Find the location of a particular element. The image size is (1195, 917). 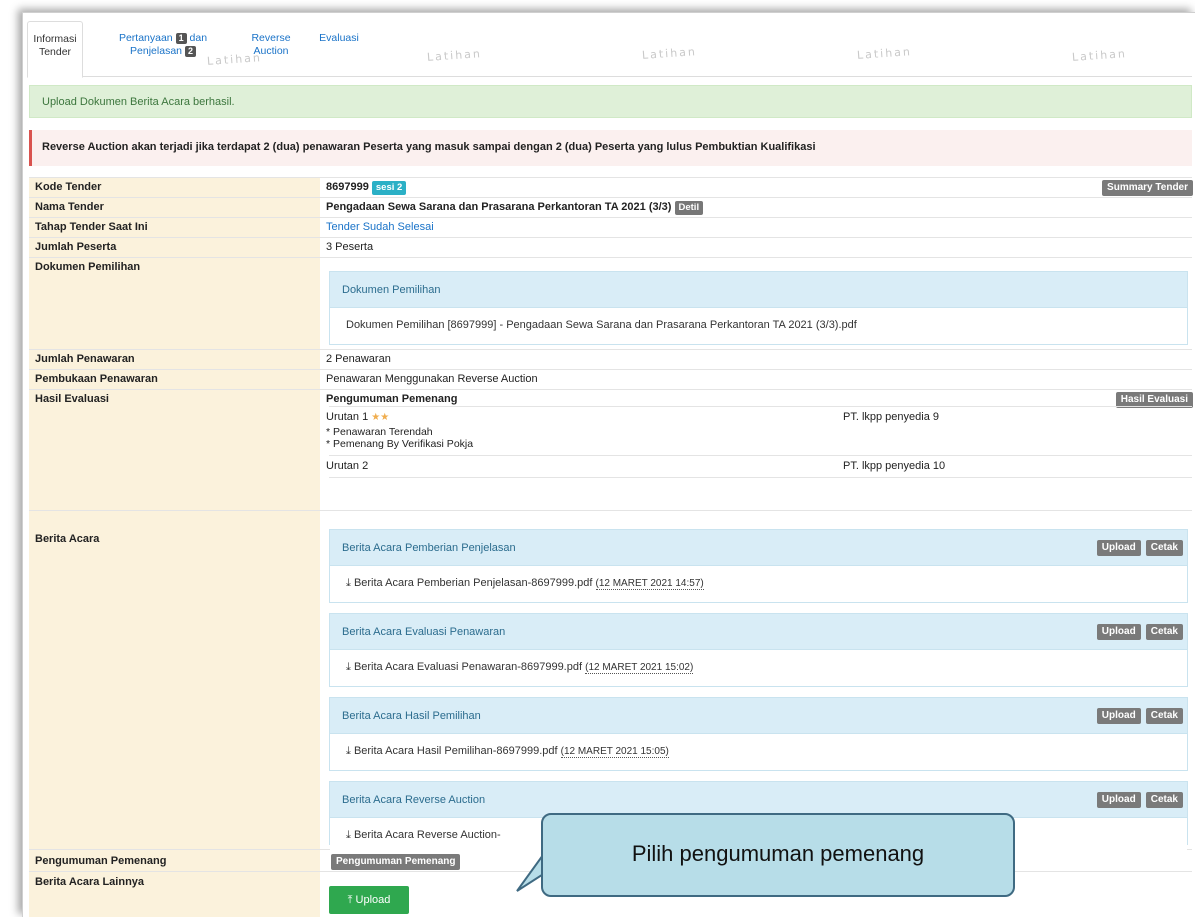

detil-button: Detil is located at coordinates (689, 208).